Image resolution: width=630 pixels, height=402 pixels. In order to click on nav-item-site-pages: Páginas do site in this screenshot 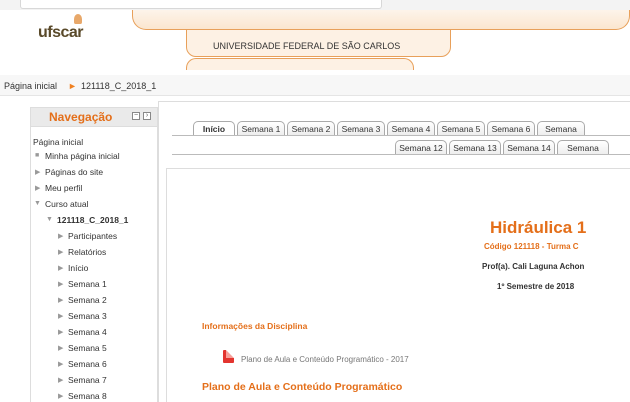, I will do `click(74, 172)`.